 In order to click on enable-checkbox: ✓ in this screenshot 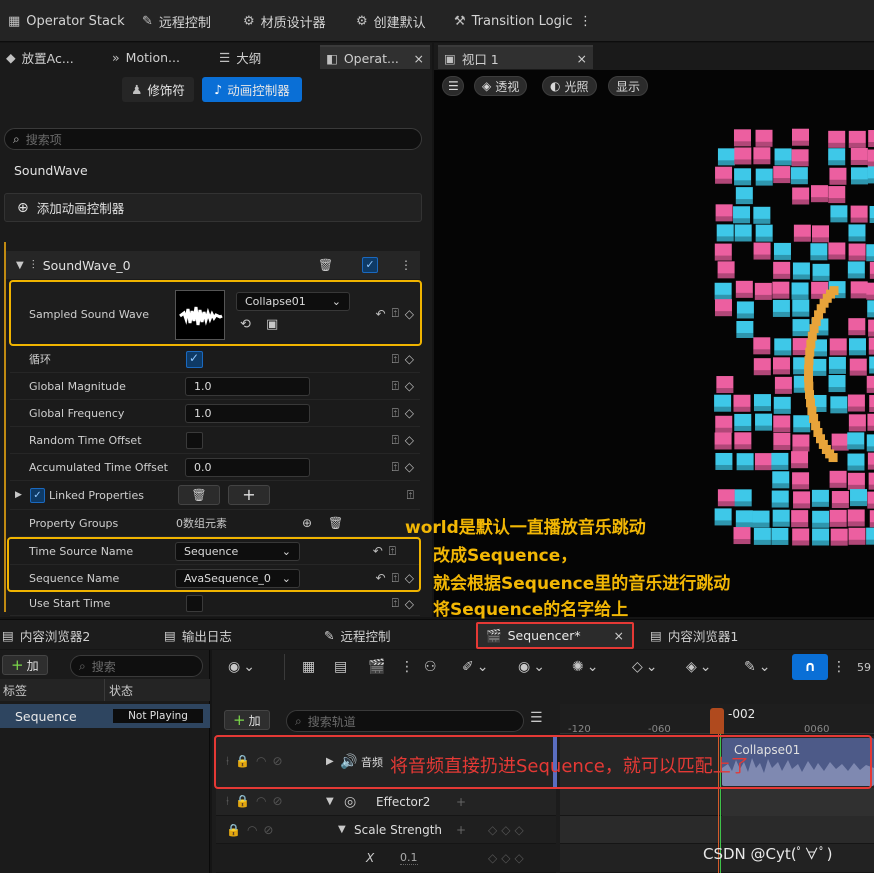, I will do `click(370, 265)`.